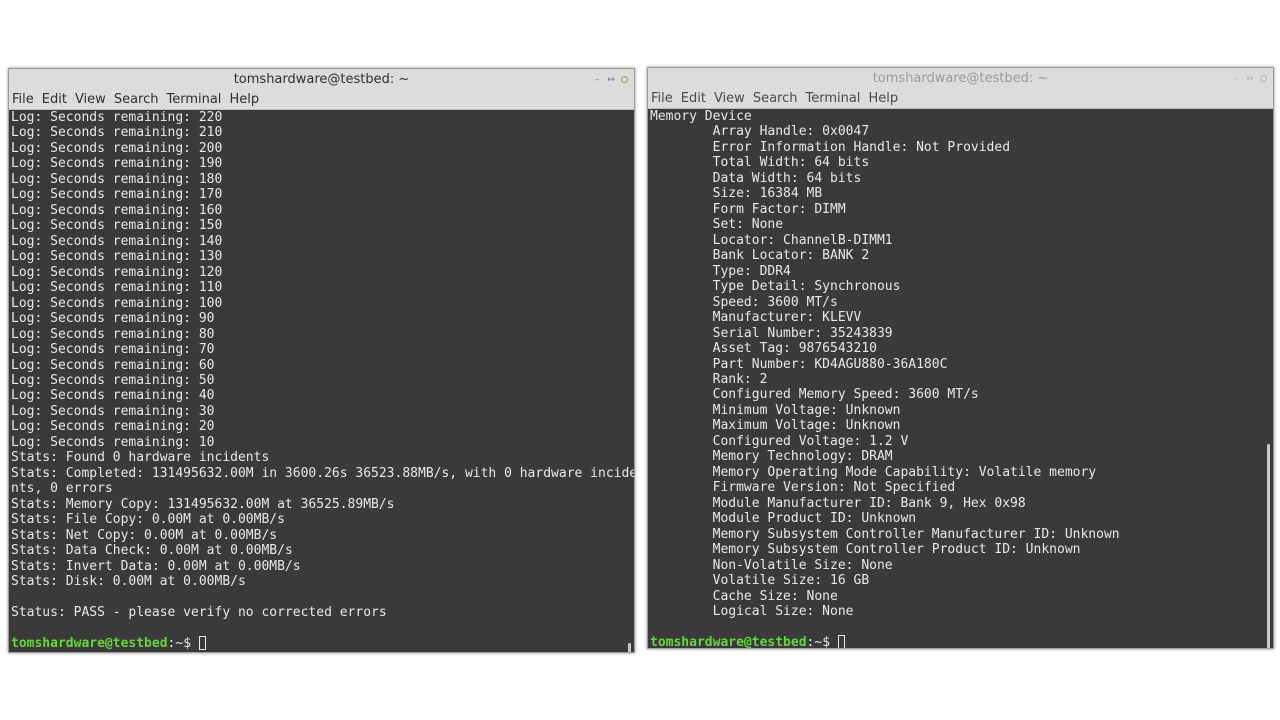  Describe the element at coordinates (779, 441) in the screenshot. I see `output-line: Configured Voltage: 1.2 V` at that location.